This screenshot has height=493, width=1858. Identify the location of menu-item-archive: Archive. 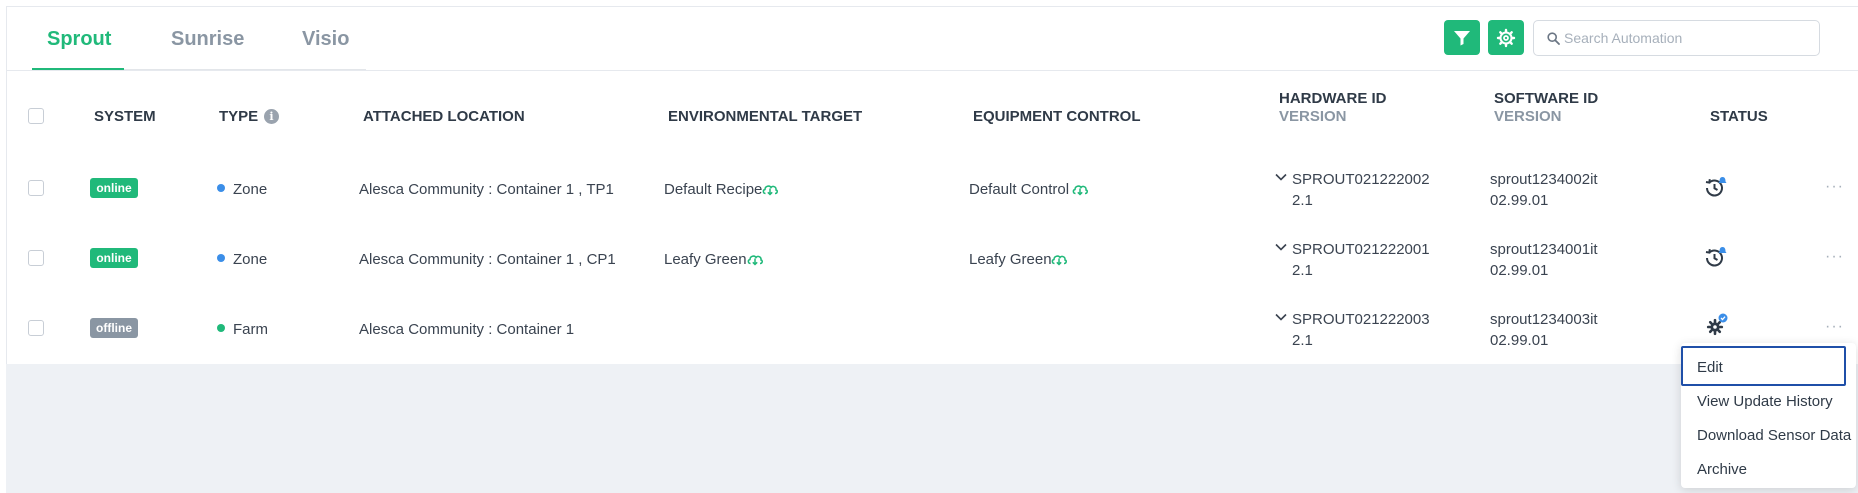
(1722, 469).